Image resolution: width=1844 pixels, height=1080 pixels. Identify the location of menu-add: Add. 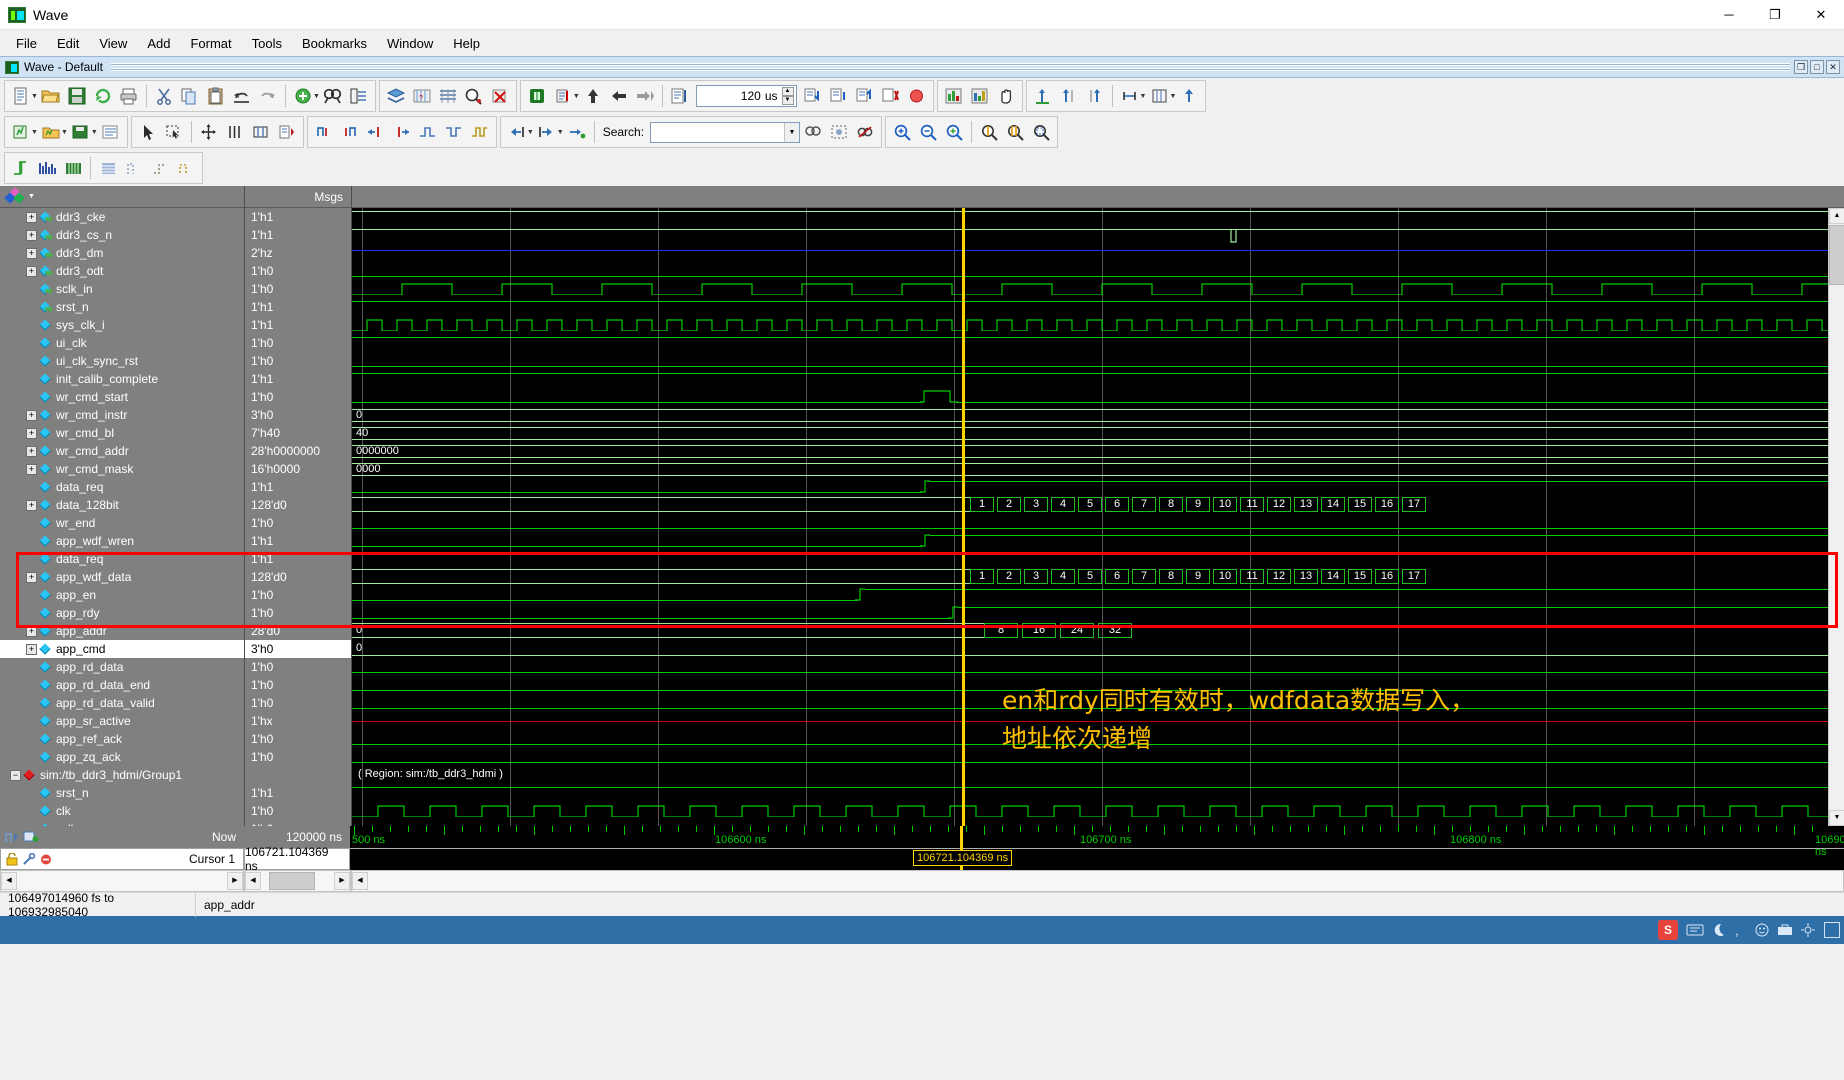
(158, 43).